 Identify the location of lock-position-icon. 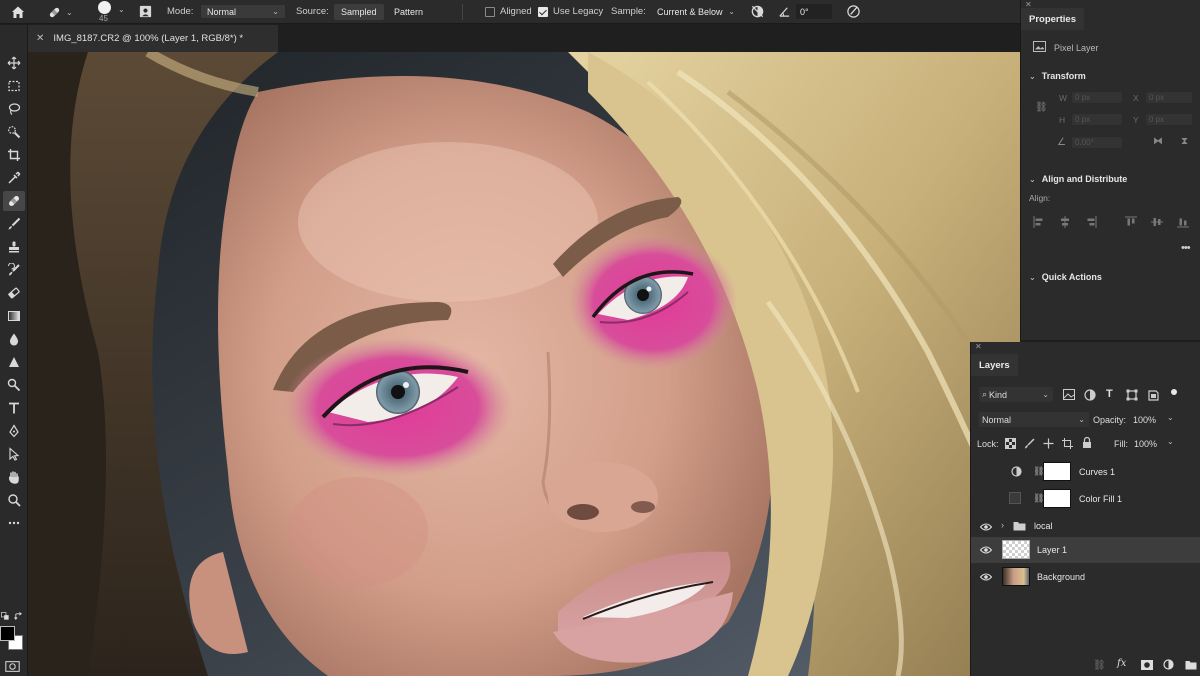
(1048, 445).